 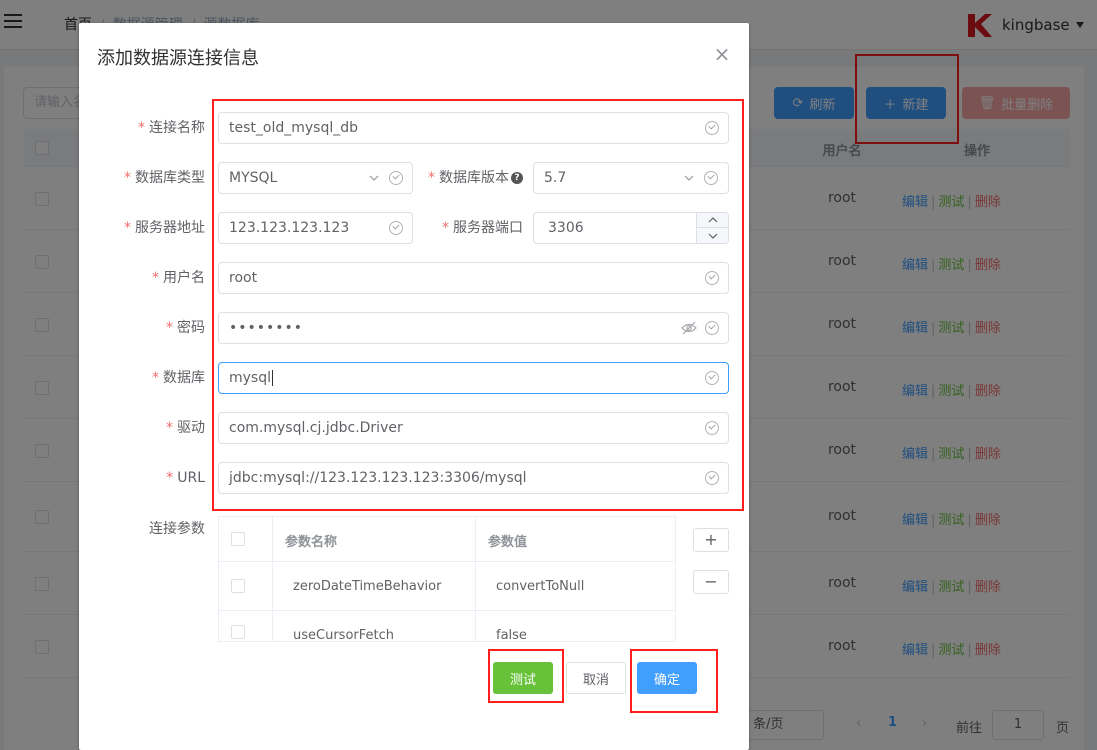 I want to click on increment-button, so click(x=713, y=220).